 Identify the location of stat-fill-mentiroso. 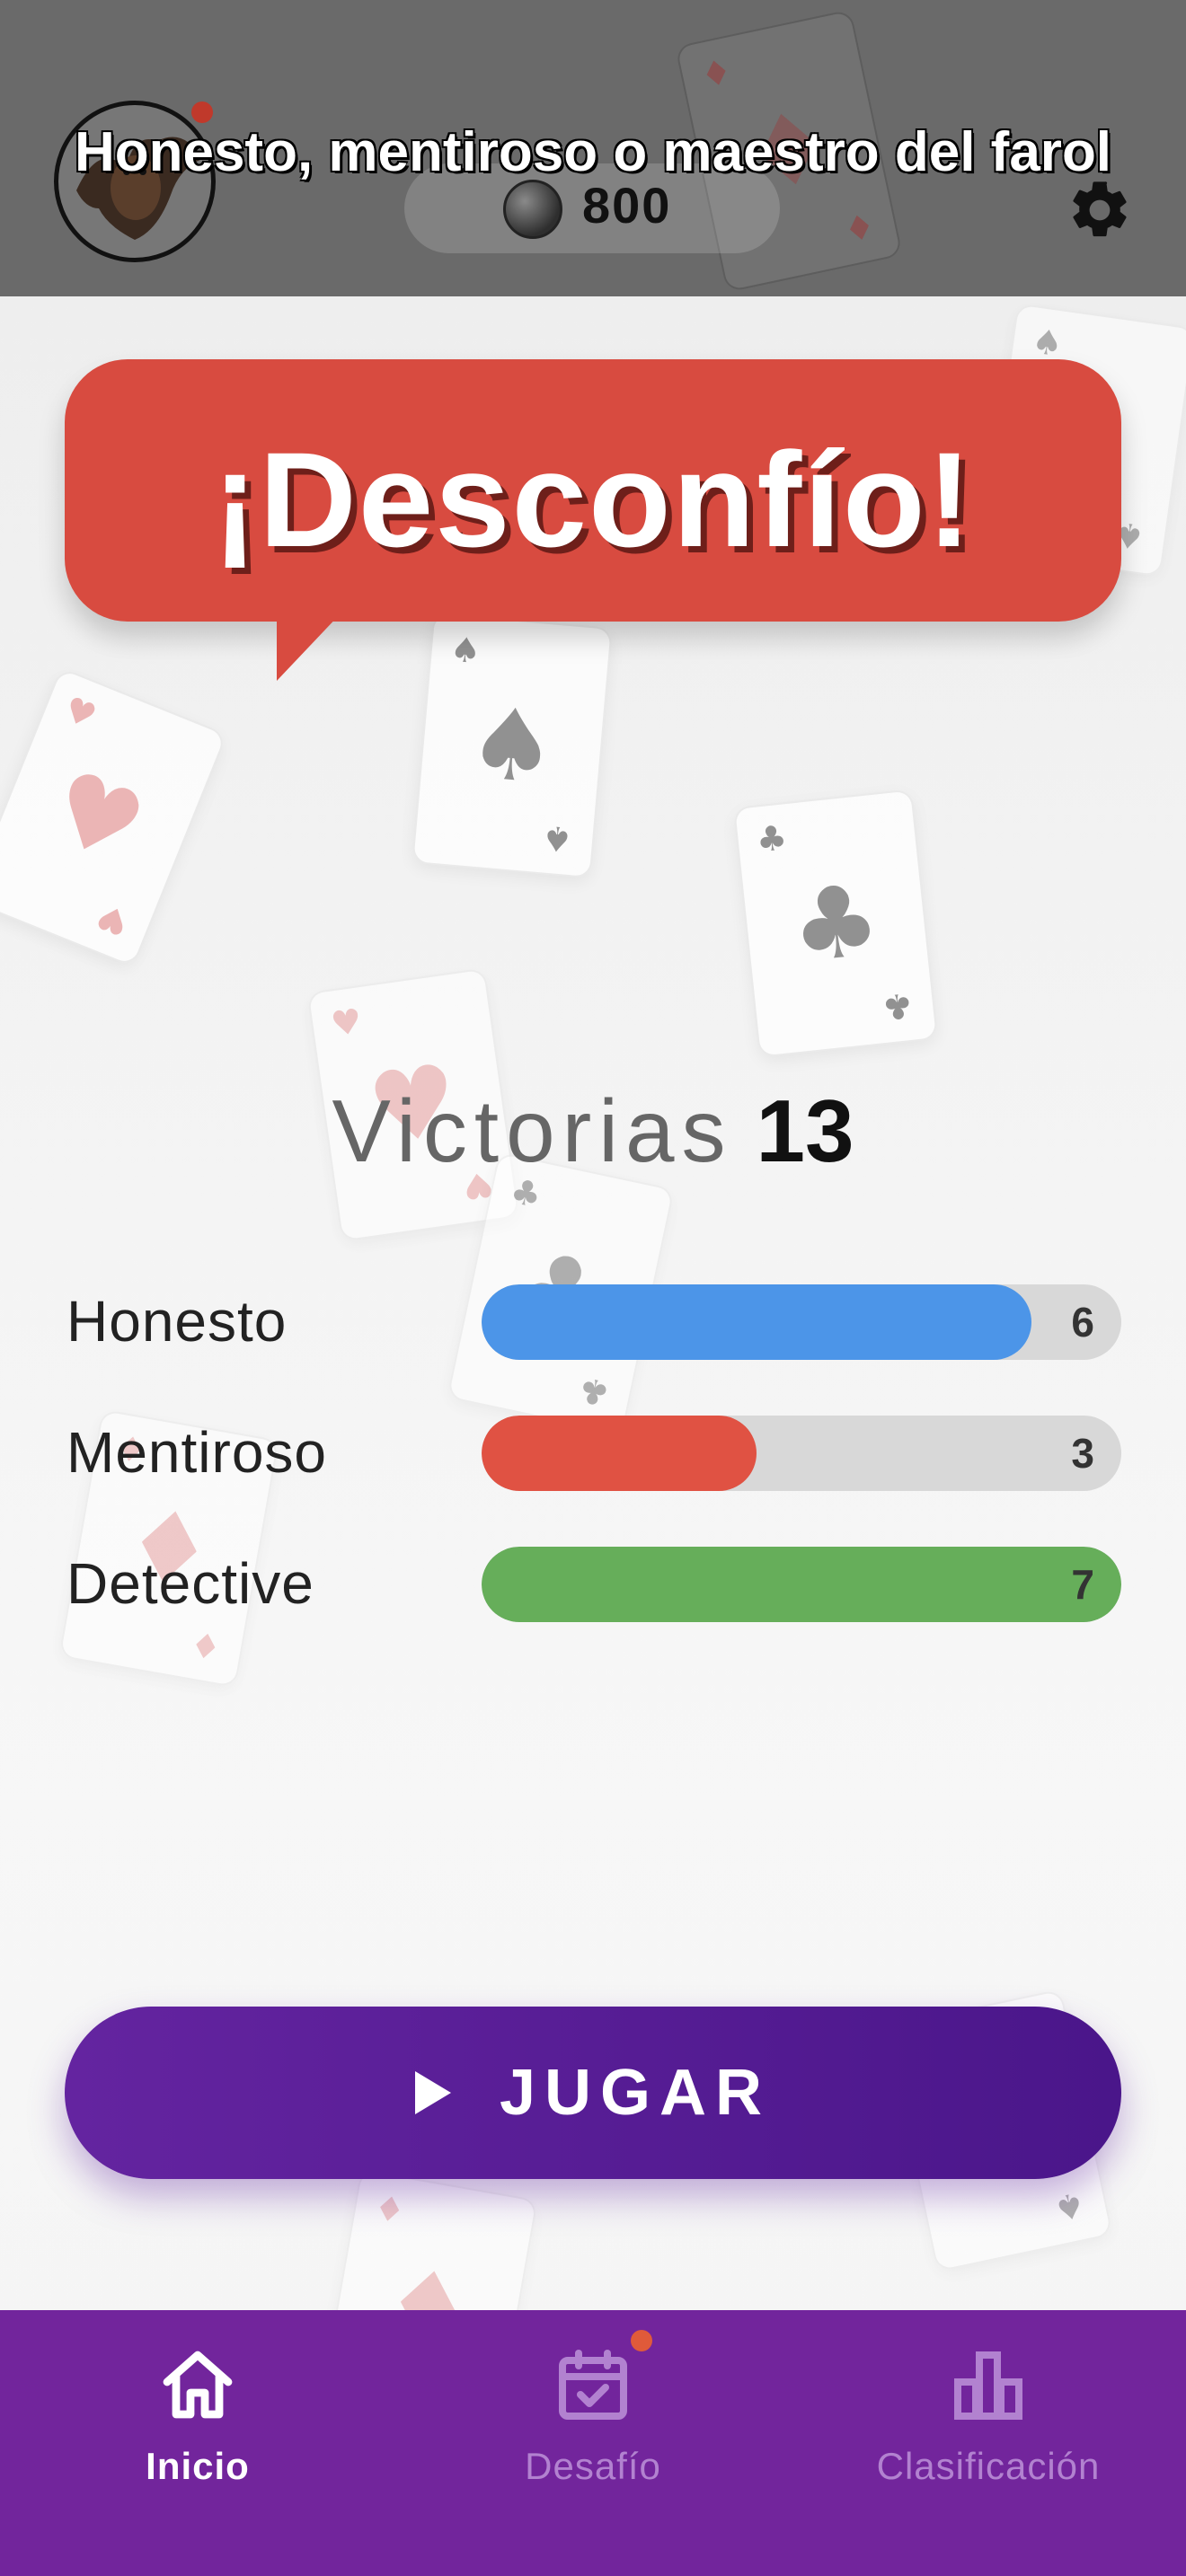
(619, 1453).